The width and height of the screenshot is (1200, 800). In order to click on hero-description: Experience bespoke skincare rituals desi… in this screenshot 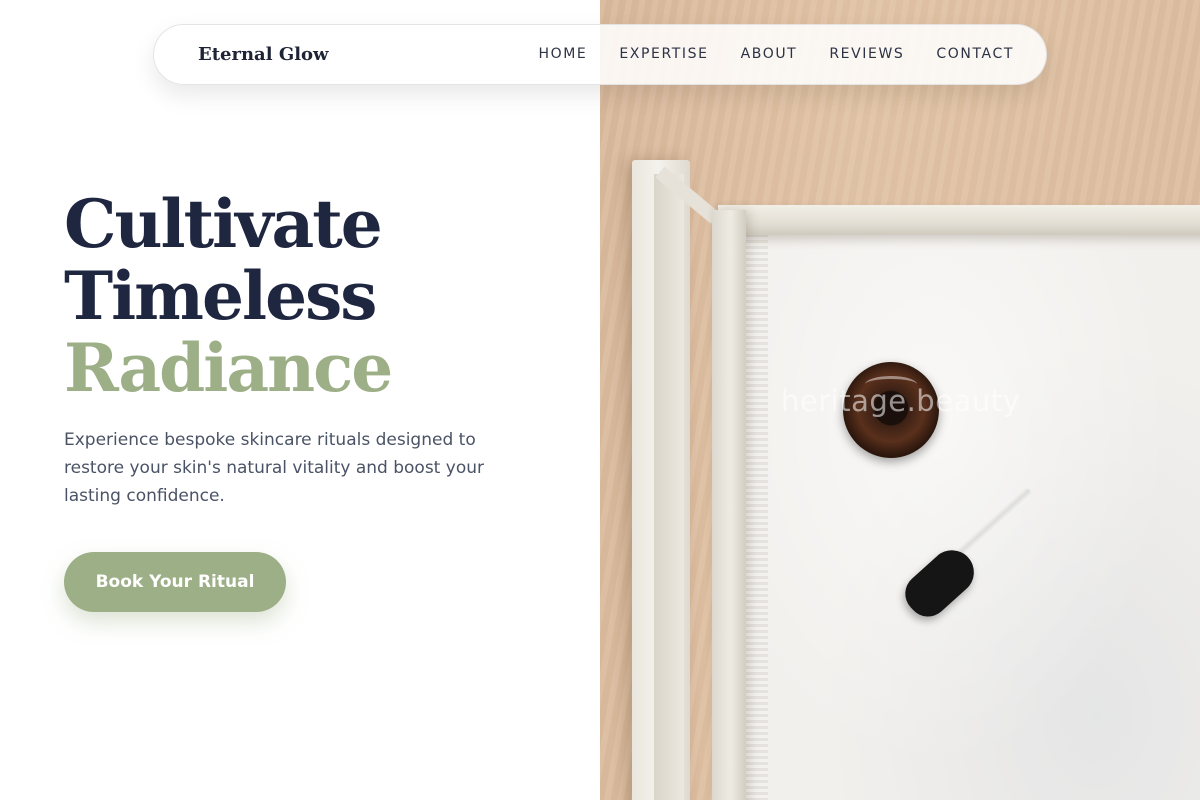, I will do `click(274, 468)`.